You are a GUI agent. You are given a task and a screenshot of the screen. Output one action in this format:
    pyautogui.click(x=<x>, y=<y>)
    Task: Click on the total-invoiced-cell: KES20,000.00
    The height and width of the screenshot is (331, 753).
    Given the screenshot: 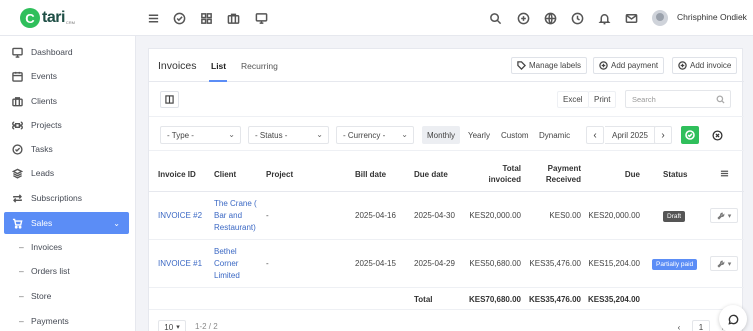 What is the action you would take?
    pyautogui.click(x=495, y=215)
    